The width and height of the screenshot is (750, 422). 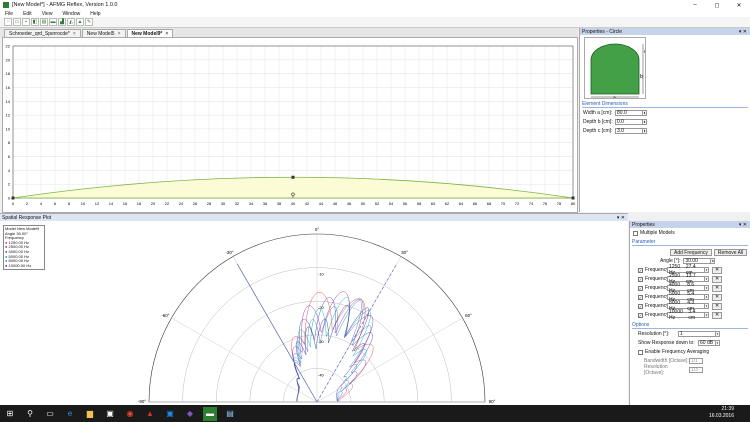 What do you see at coordinates (645, 131) in the screenshot?
I see `depth-c-spinner: ⬍` at bounding box center [645, 131].